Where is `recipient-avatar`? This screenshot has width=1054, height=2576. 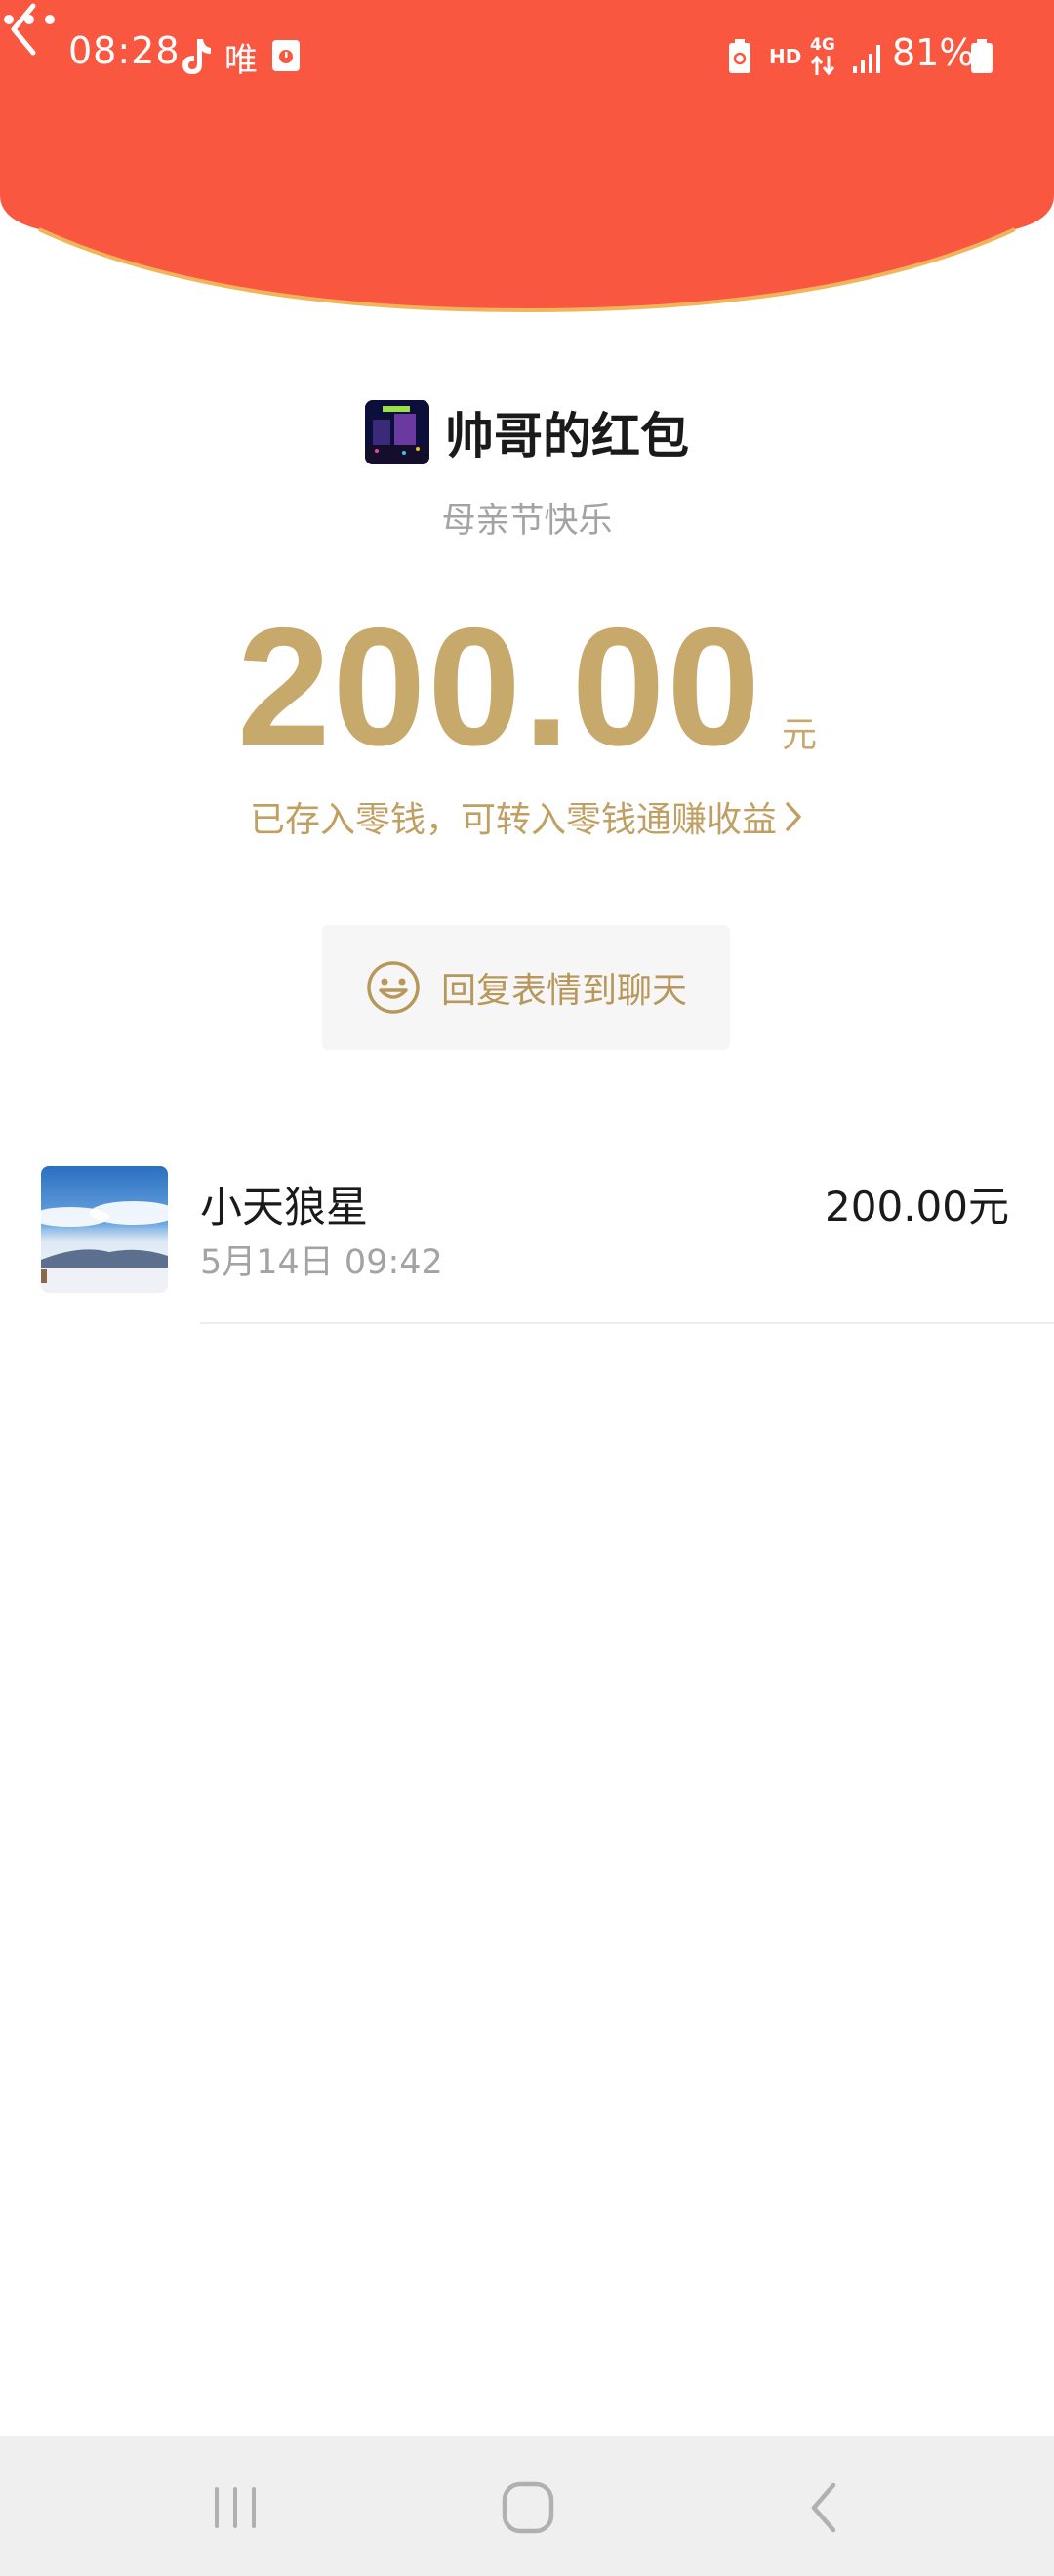 recipient-avatar is located at coordinates (104, 1229).